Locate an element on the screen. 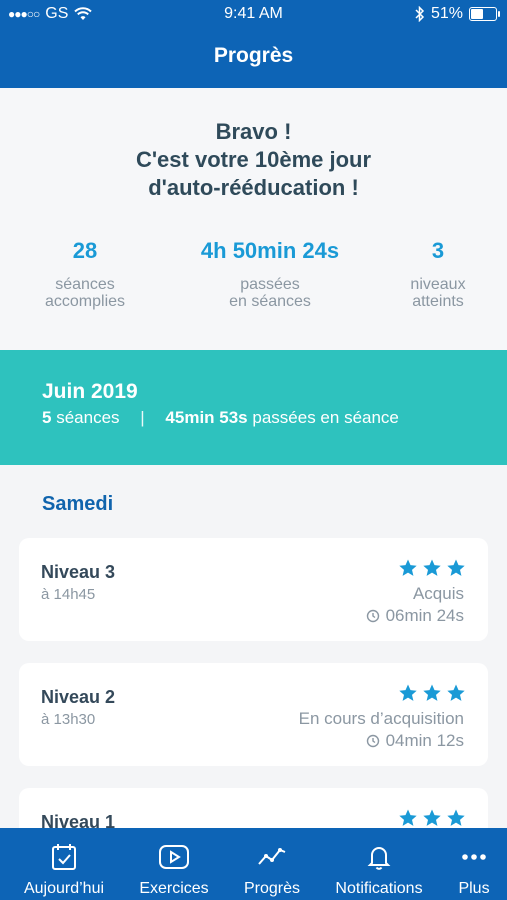 This screenshot has height=900, width=507. month-sessions-count: 5 is located at coordinates (47, 417).